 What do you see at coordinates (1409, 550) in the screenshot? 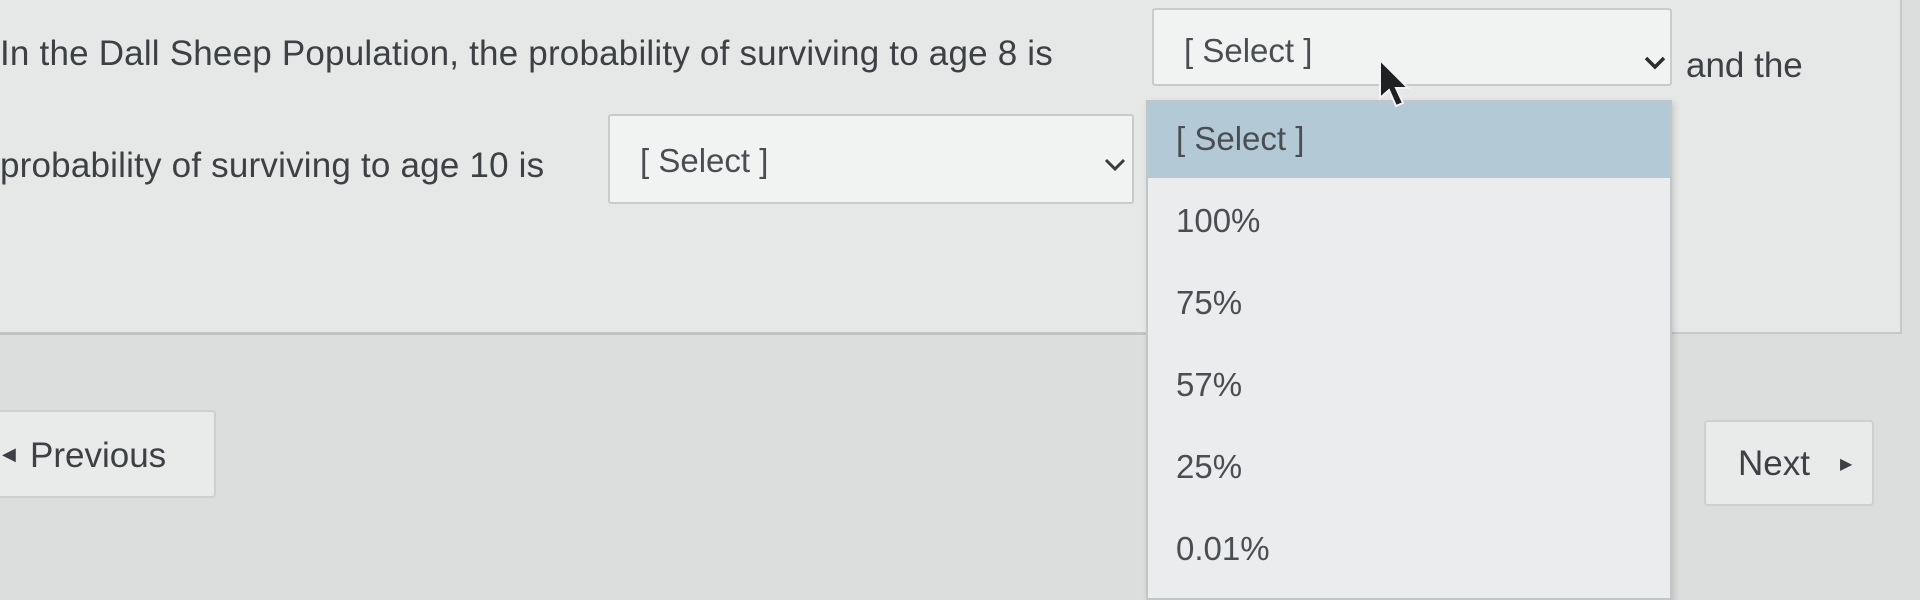
I see `option-0.01-percent: 0.01%` at bounding box center [1409, 550].